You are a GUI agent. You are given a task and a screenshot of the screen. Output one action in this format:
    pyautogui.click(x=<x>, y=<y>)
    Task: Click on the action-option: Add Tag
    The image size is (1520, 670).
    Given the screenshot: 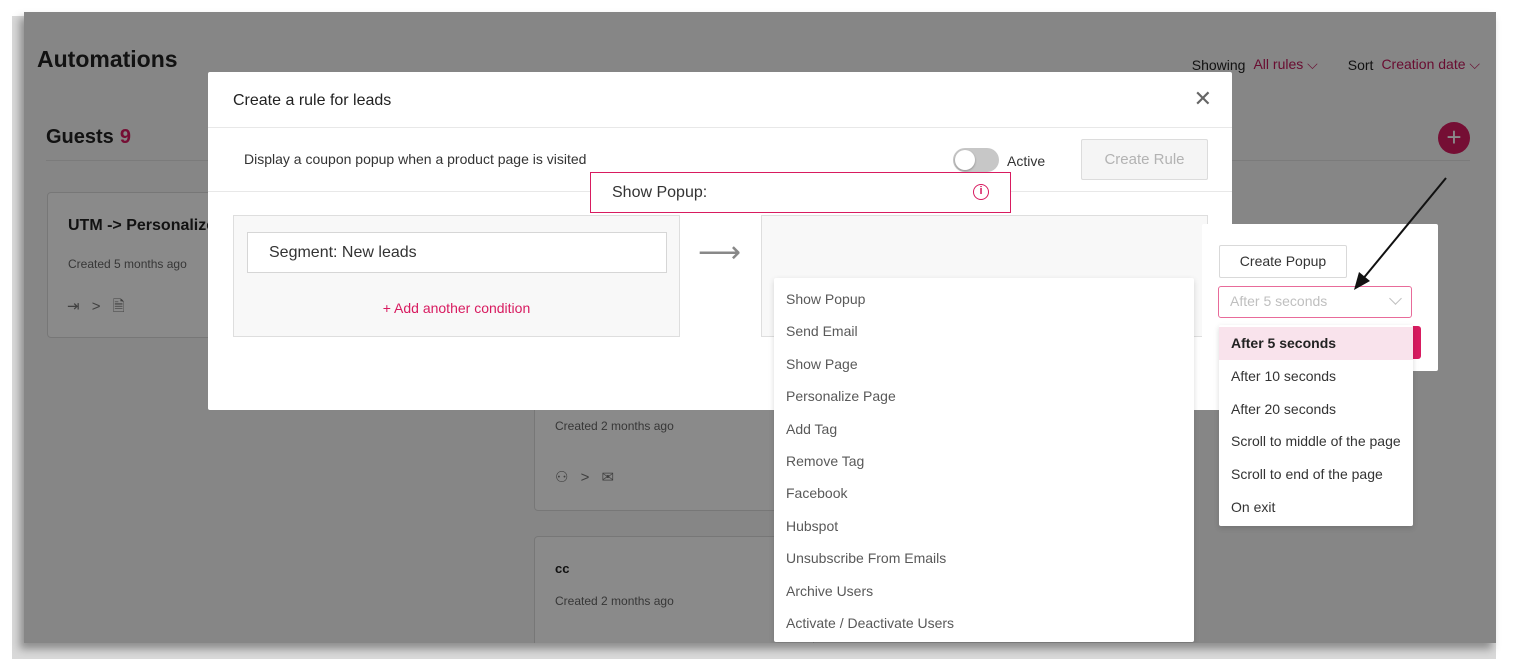 What is the action you would take?
    pyautogui.click(x=984, y=429)
    